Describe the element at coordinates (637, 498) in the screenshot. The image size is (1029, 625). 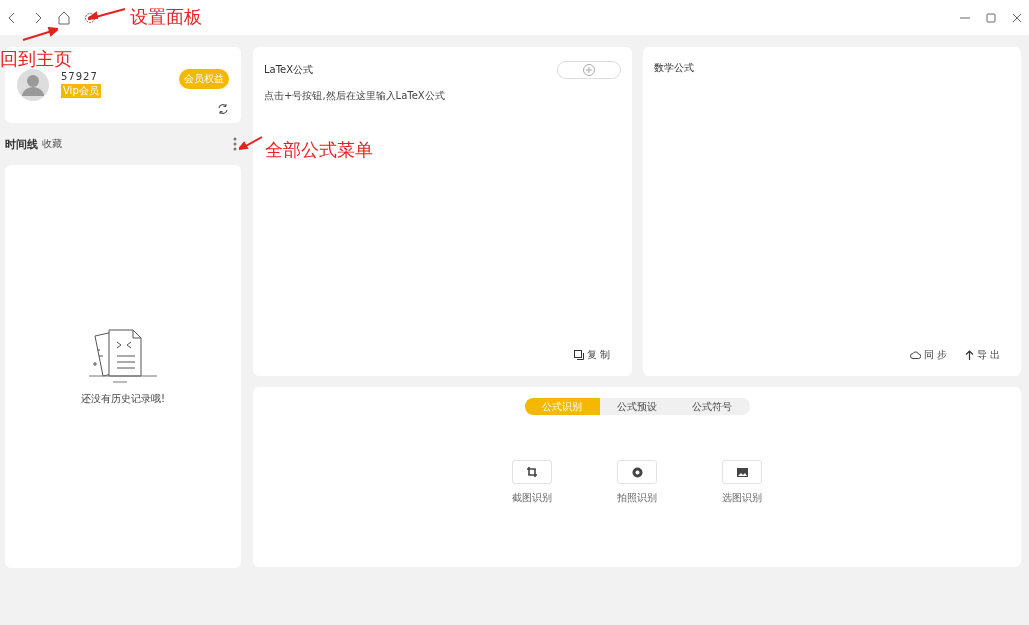
I see `tool-label: 拍照识别` at that location.